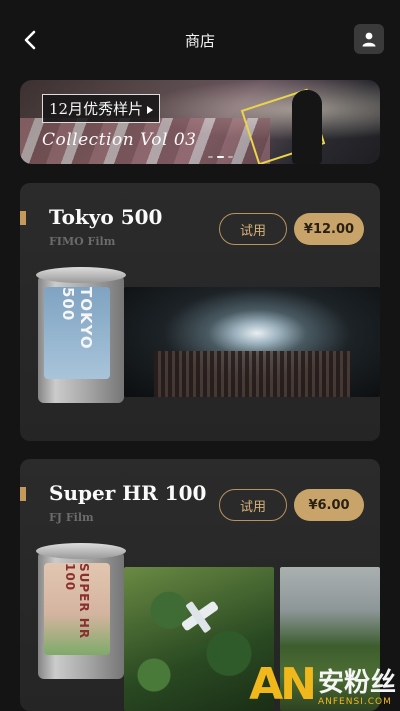  What do you see at coordinates (96, 109) in the screenshot?
I see `banner-tag-label: 12月优秀样片` at bounding box center [96, 109].